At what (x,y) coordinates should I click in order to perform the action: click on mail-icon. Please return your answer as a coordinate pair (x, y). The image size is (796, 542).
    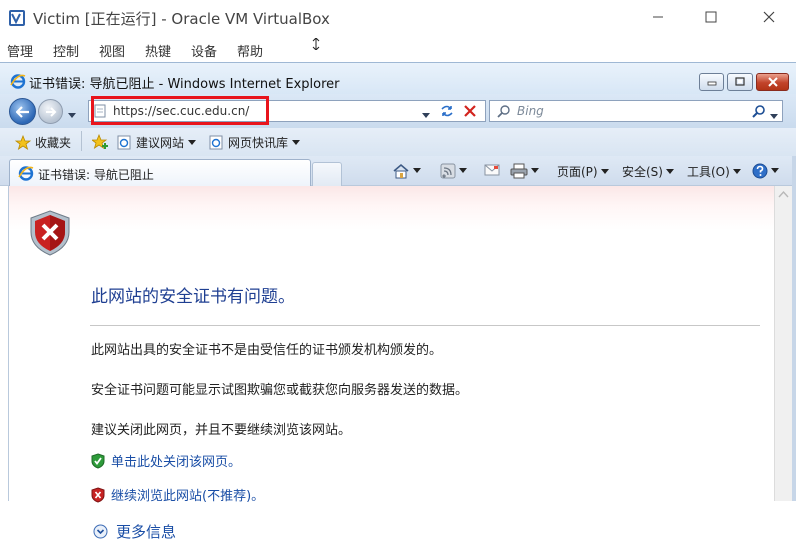
    Looking at the image, I should click on (492, 170).